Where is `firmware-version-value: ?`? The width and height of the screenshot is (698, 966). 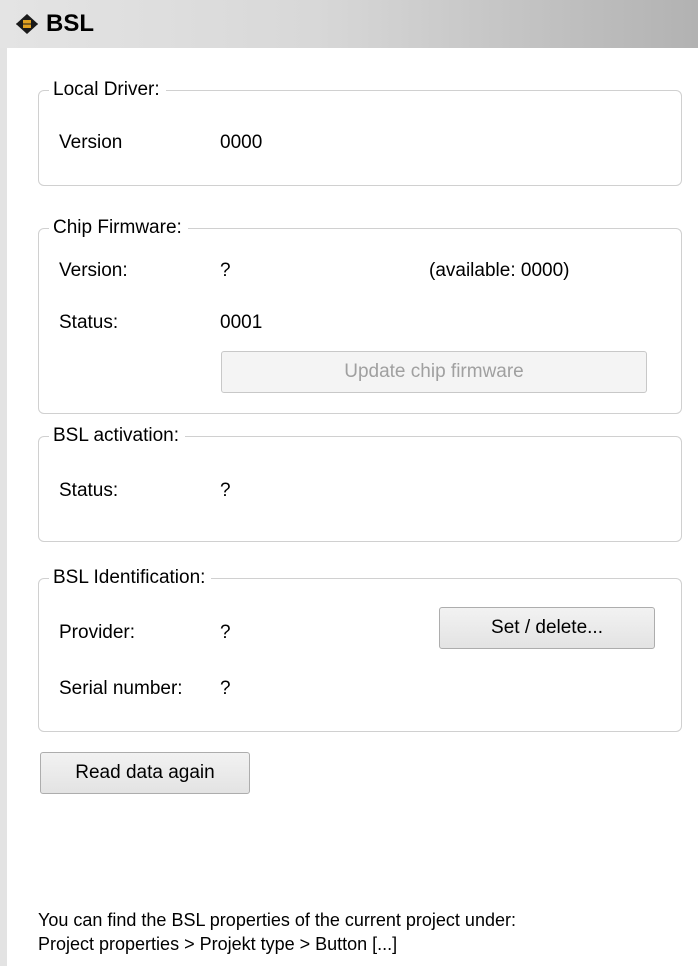
firmware-version-value: ? is located at coordinates (225, 270).